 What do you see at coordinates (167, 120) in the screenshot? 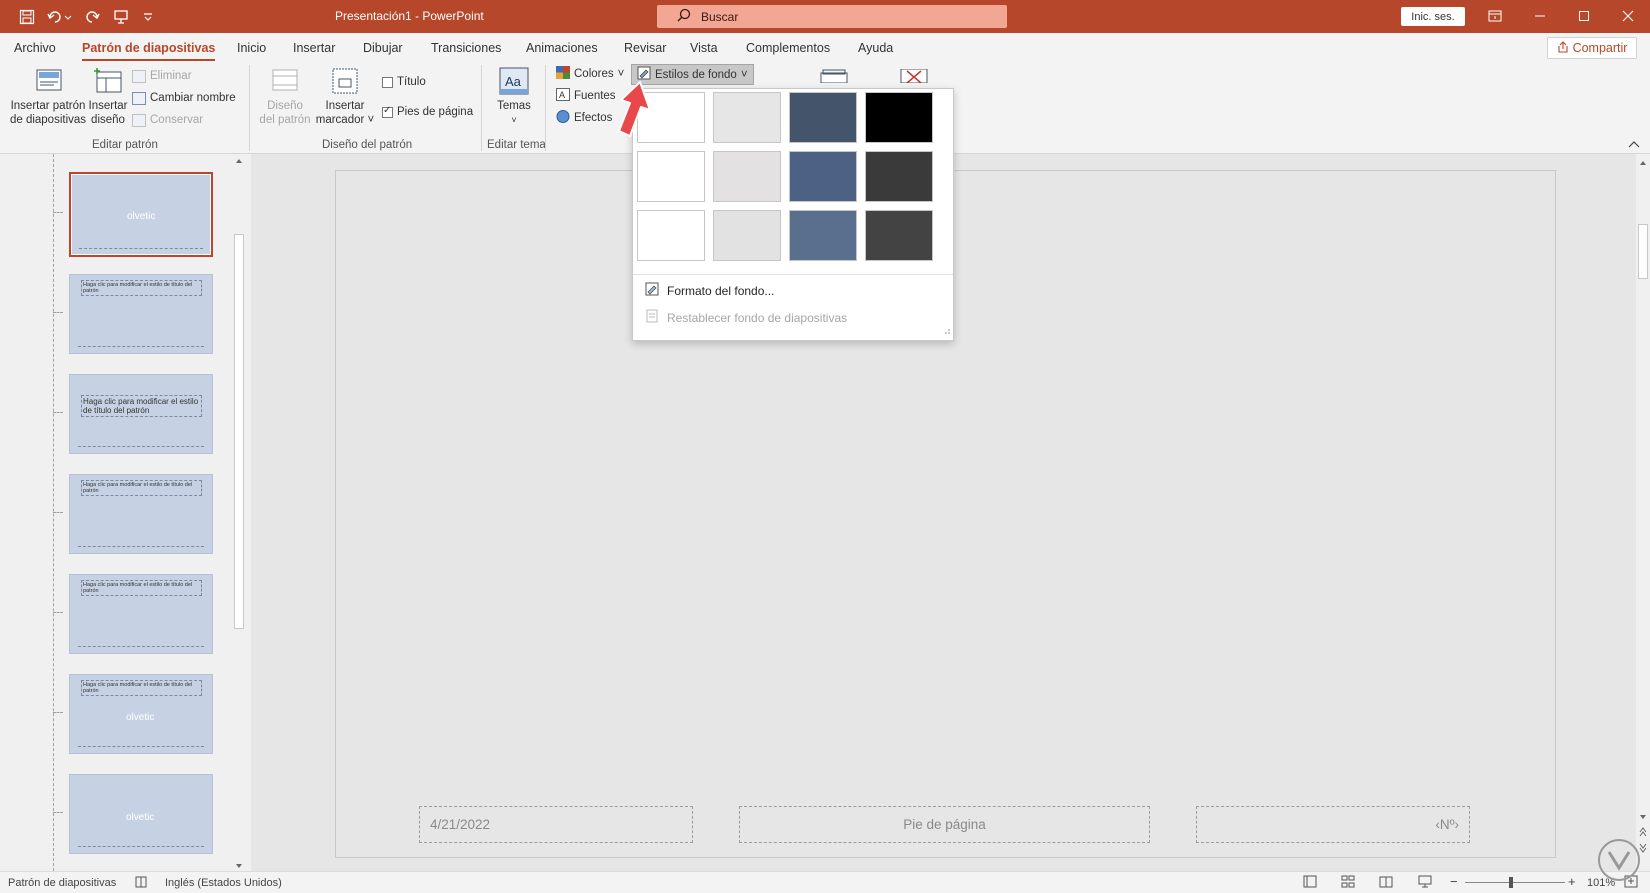
I see `preserve-button: Conservar` at bounding box center [167, 120].